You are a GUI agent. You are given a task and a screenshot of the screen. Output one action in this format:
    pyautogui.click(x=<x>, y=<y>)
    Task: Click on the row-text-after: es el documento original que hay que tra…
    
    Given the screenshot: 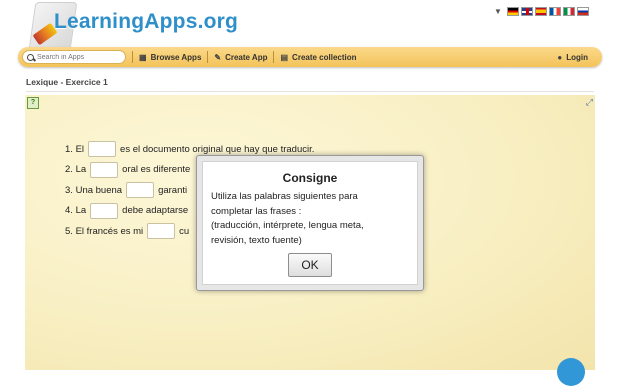 What is the action you would take?
    pyautogui.click(x=217, y=149)
    